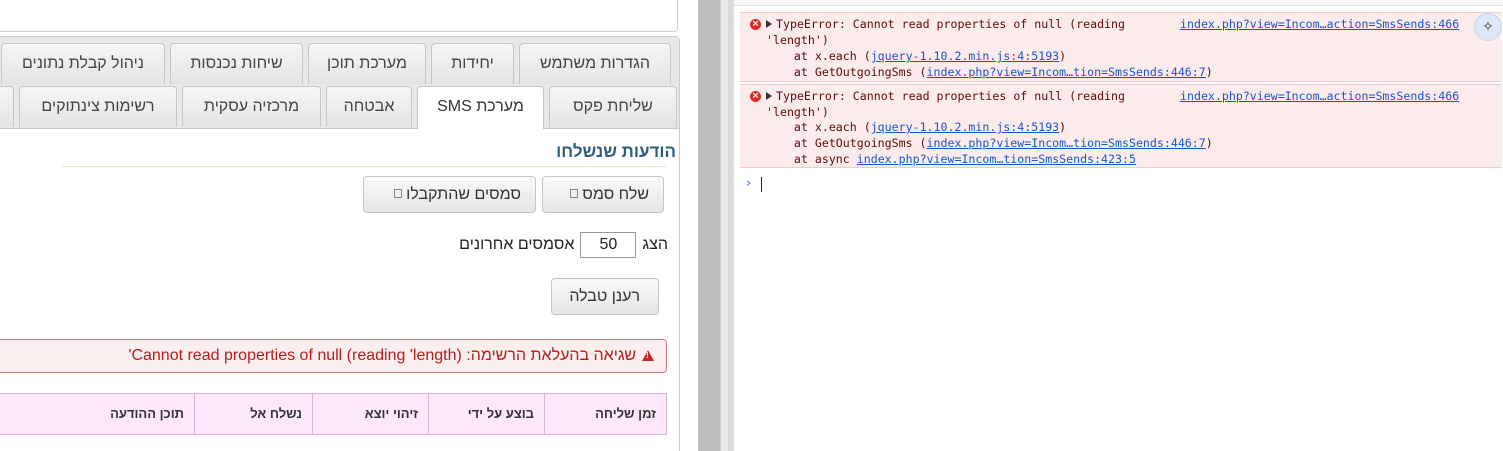  Describe the element at coordinates (369, 106) in the screenshot. I see `tab-security: אבטחה` at that location.